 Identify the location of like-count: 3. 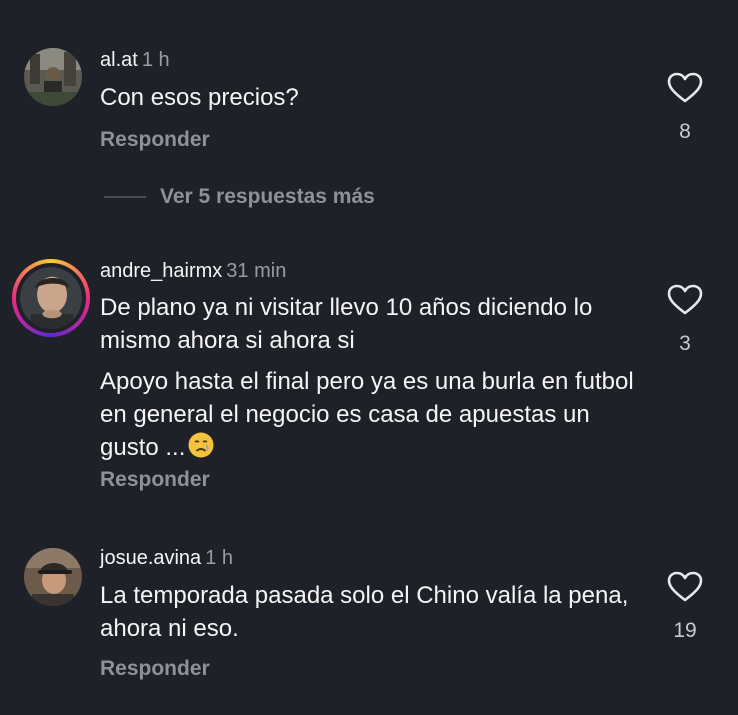
(685, 343).